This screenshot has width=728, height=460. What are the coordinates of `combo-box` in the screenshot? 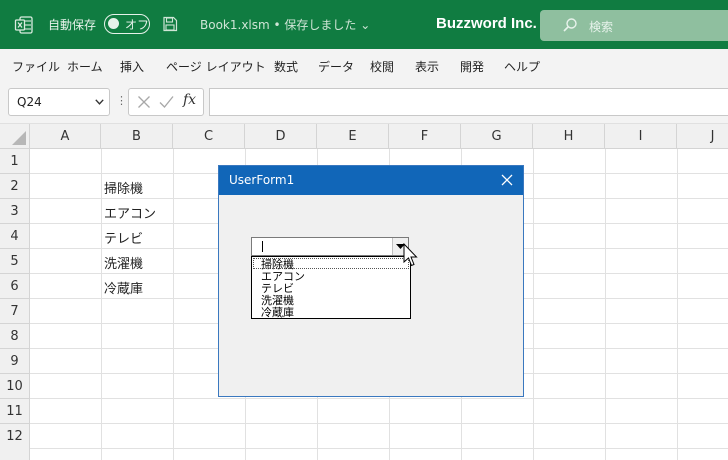 It's located at (330, 246).